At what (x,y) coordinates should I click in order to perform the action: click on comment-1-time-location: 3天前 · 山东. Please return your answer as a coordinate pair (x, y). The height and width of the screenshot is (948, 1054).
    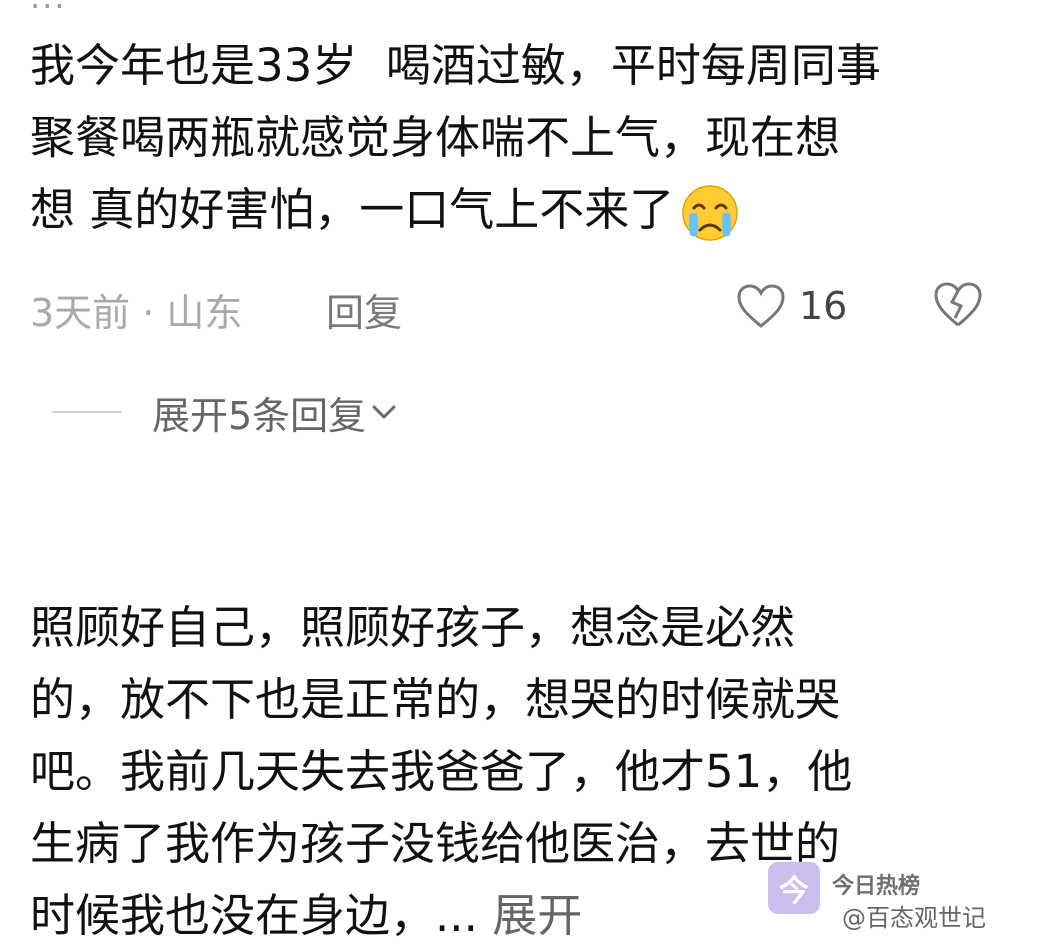
    Looking at the image, I should click on (136, 313).